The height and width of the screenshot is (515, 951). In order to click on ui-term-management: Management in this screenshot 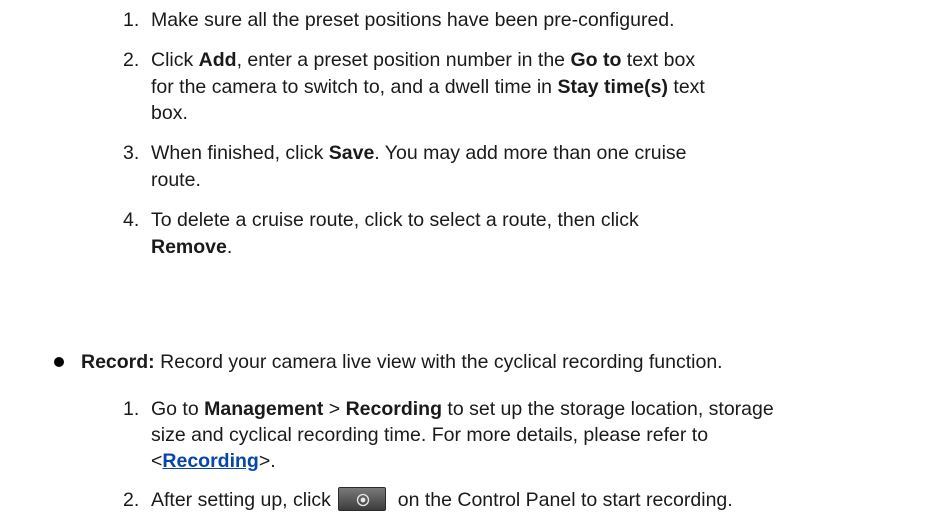, I will do `click(264, 409)`.